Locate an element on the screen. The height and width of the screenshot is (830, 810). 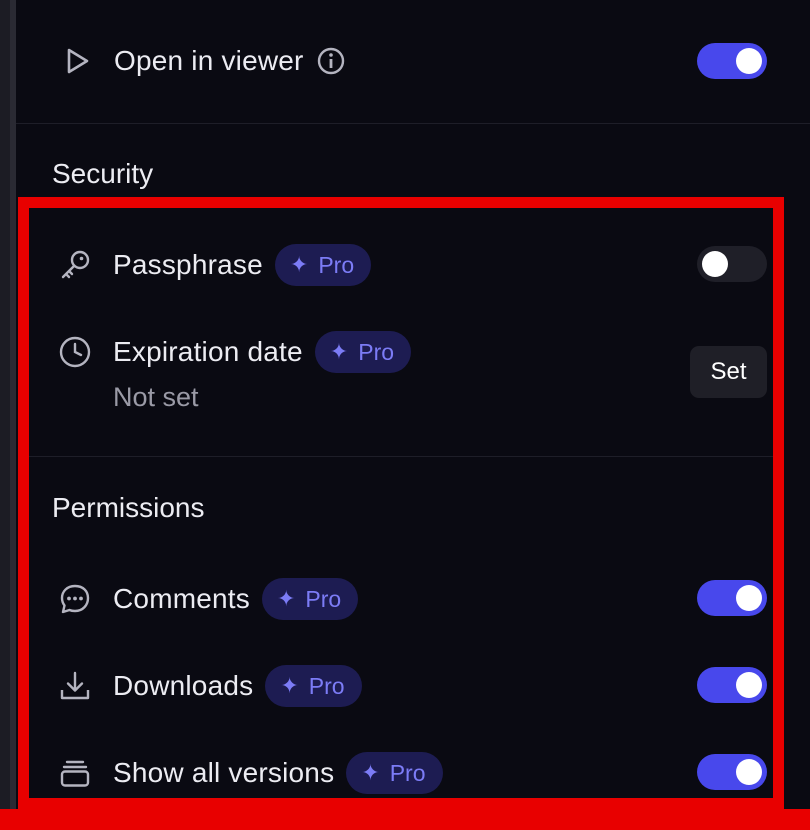
key-icon is located at coordinates (75, 265).